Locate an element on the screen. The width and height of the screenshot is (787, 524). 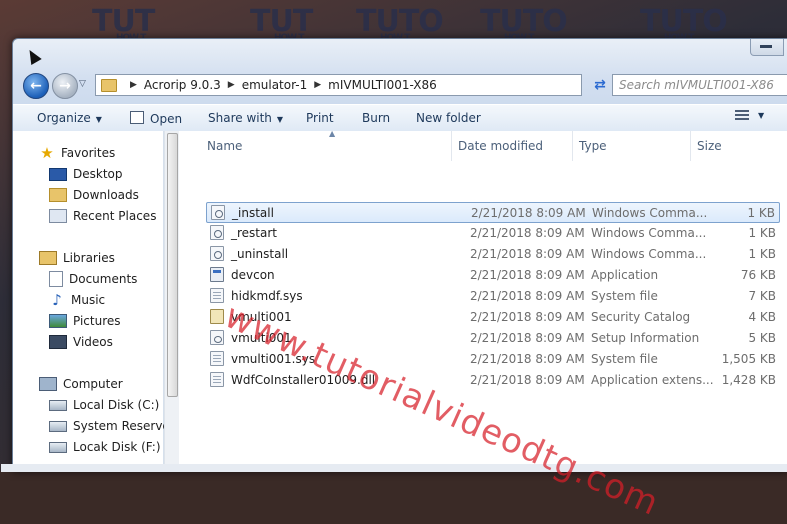
share-with-button: Share with ▼ is located at coordinates (245, 118).